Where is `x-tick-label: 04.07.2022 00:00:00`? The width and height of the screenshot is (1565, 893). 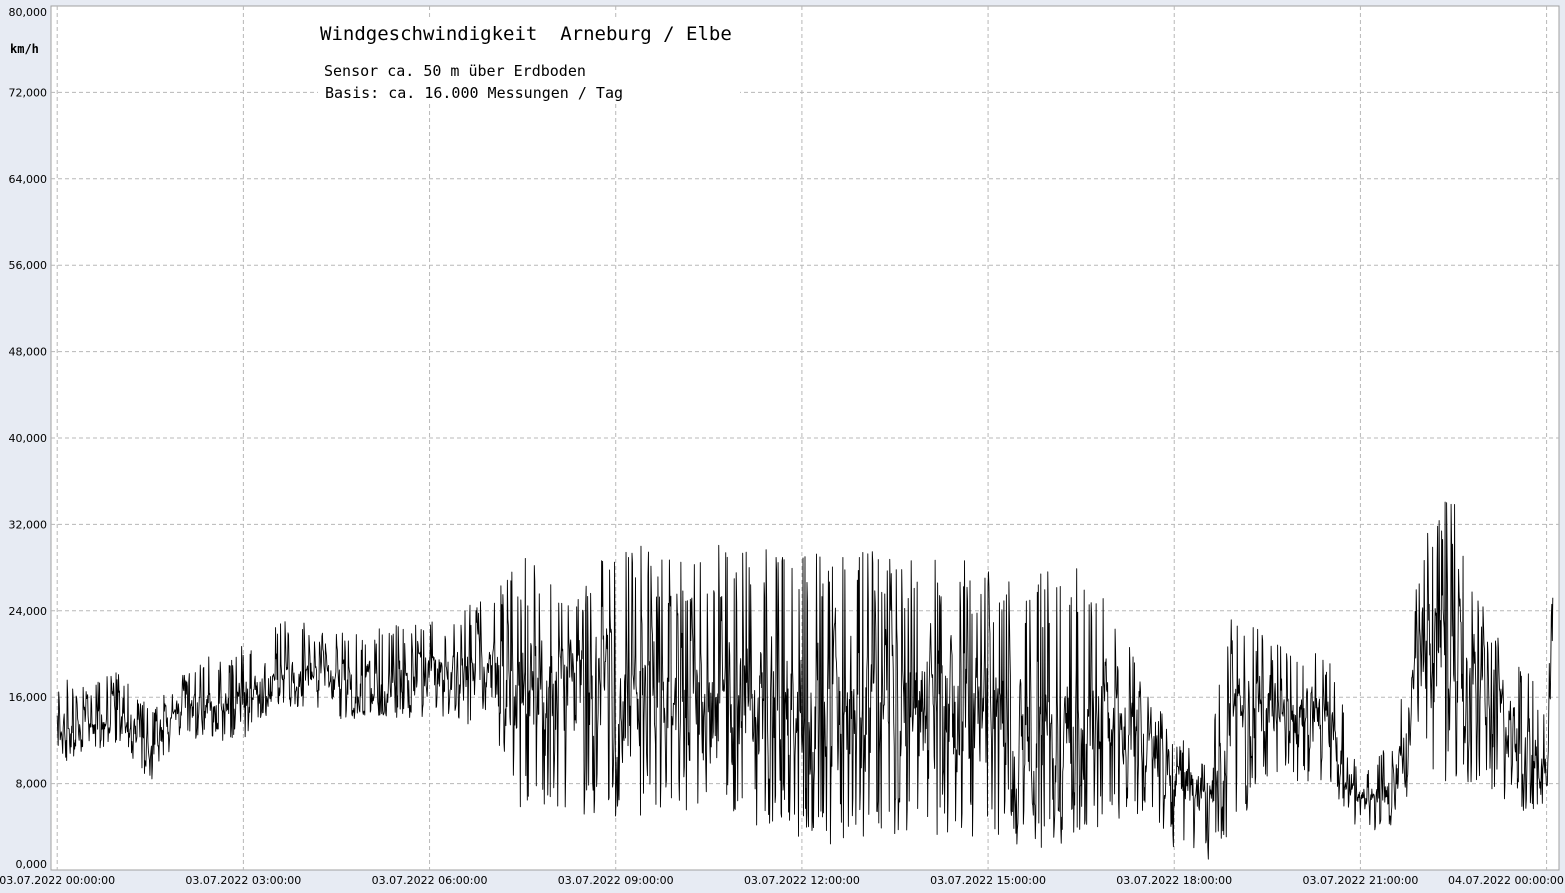 x-tick-label: 04.07.2022 00:00:00 is located at coordinates (1506, 880).